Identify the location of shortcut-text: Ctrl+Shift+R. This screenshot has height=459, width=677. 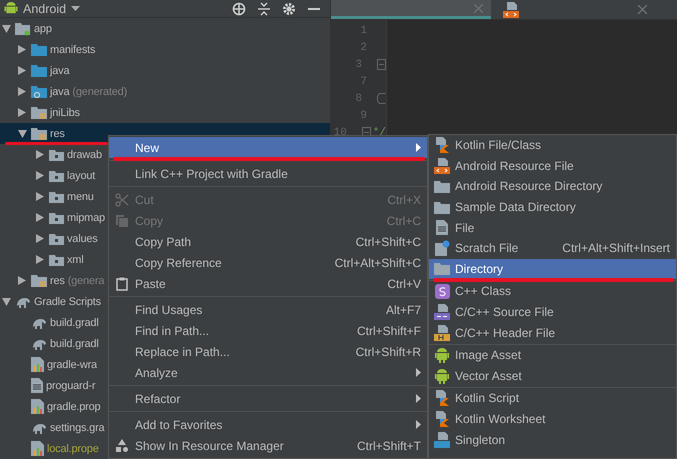
(388, 351).